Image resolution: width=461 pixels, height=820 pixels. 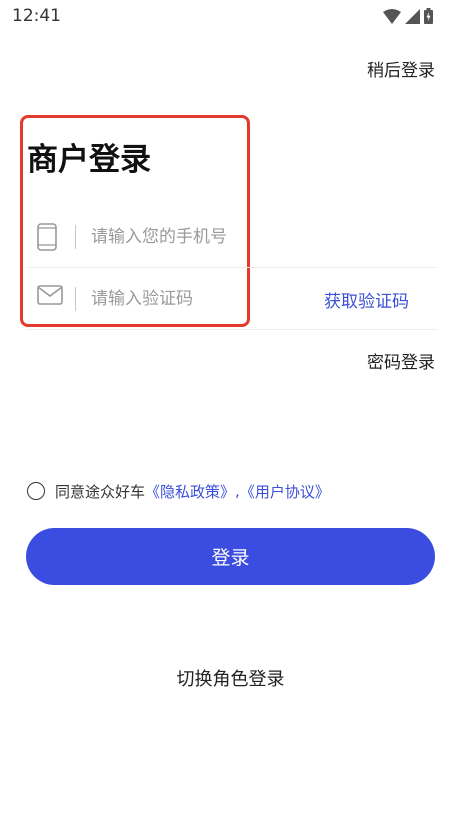 What do you see at coordinates (230, 17) in the screenshot?
I see `status-bar: 12:41` at bounding box center [230, 17].